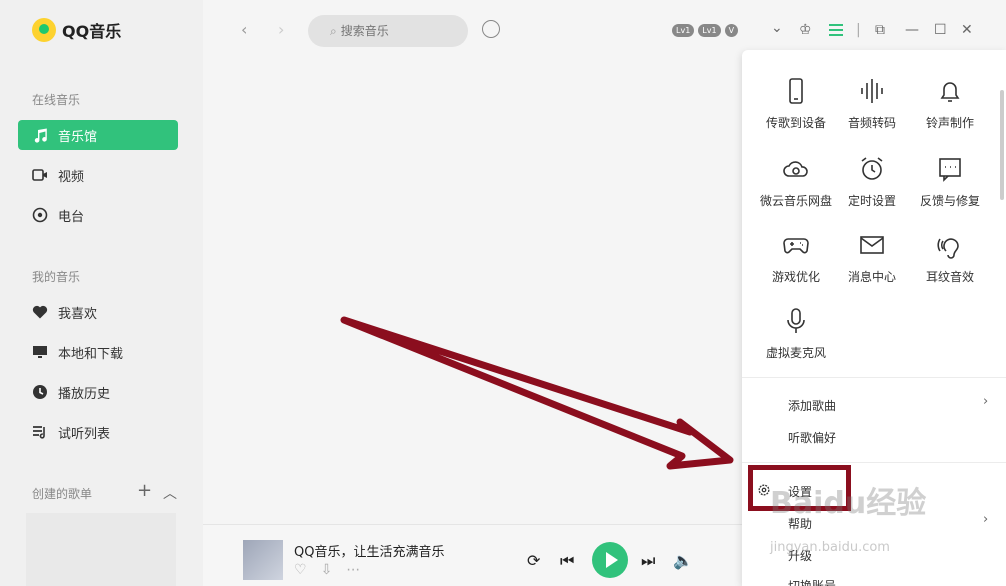  Describe the element at coordinates (281, 29) in the screenshot. I see `forward-chevron-icon: ›` at that location.